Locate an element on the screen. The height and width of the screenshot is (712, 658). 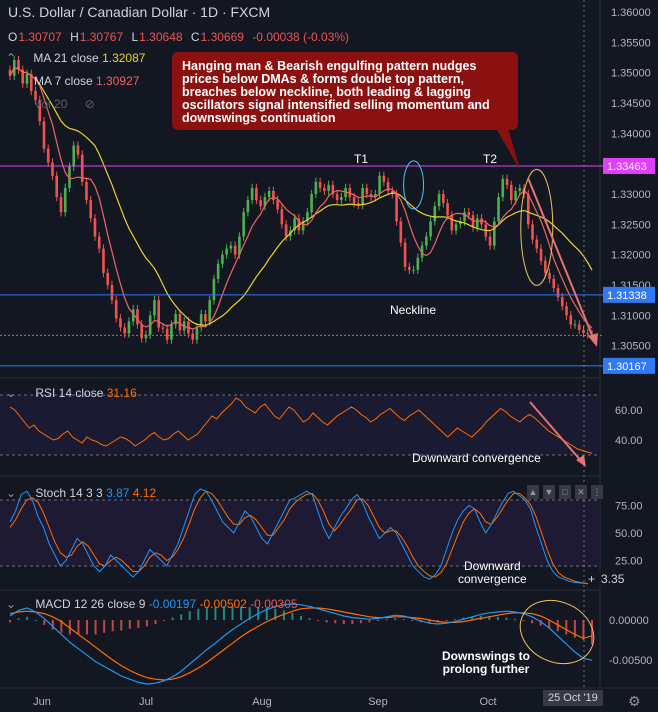
gear-icon: ⚙ is located at coordinates (635, 701).